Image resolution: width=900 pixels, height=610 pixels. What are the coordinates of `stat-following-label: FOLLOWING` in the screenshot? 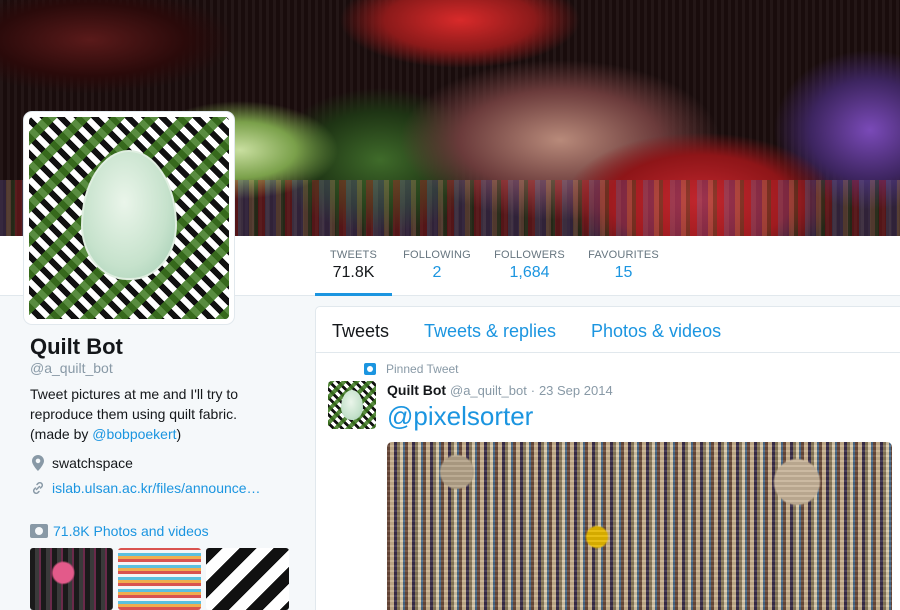 It's located at (437, 255).